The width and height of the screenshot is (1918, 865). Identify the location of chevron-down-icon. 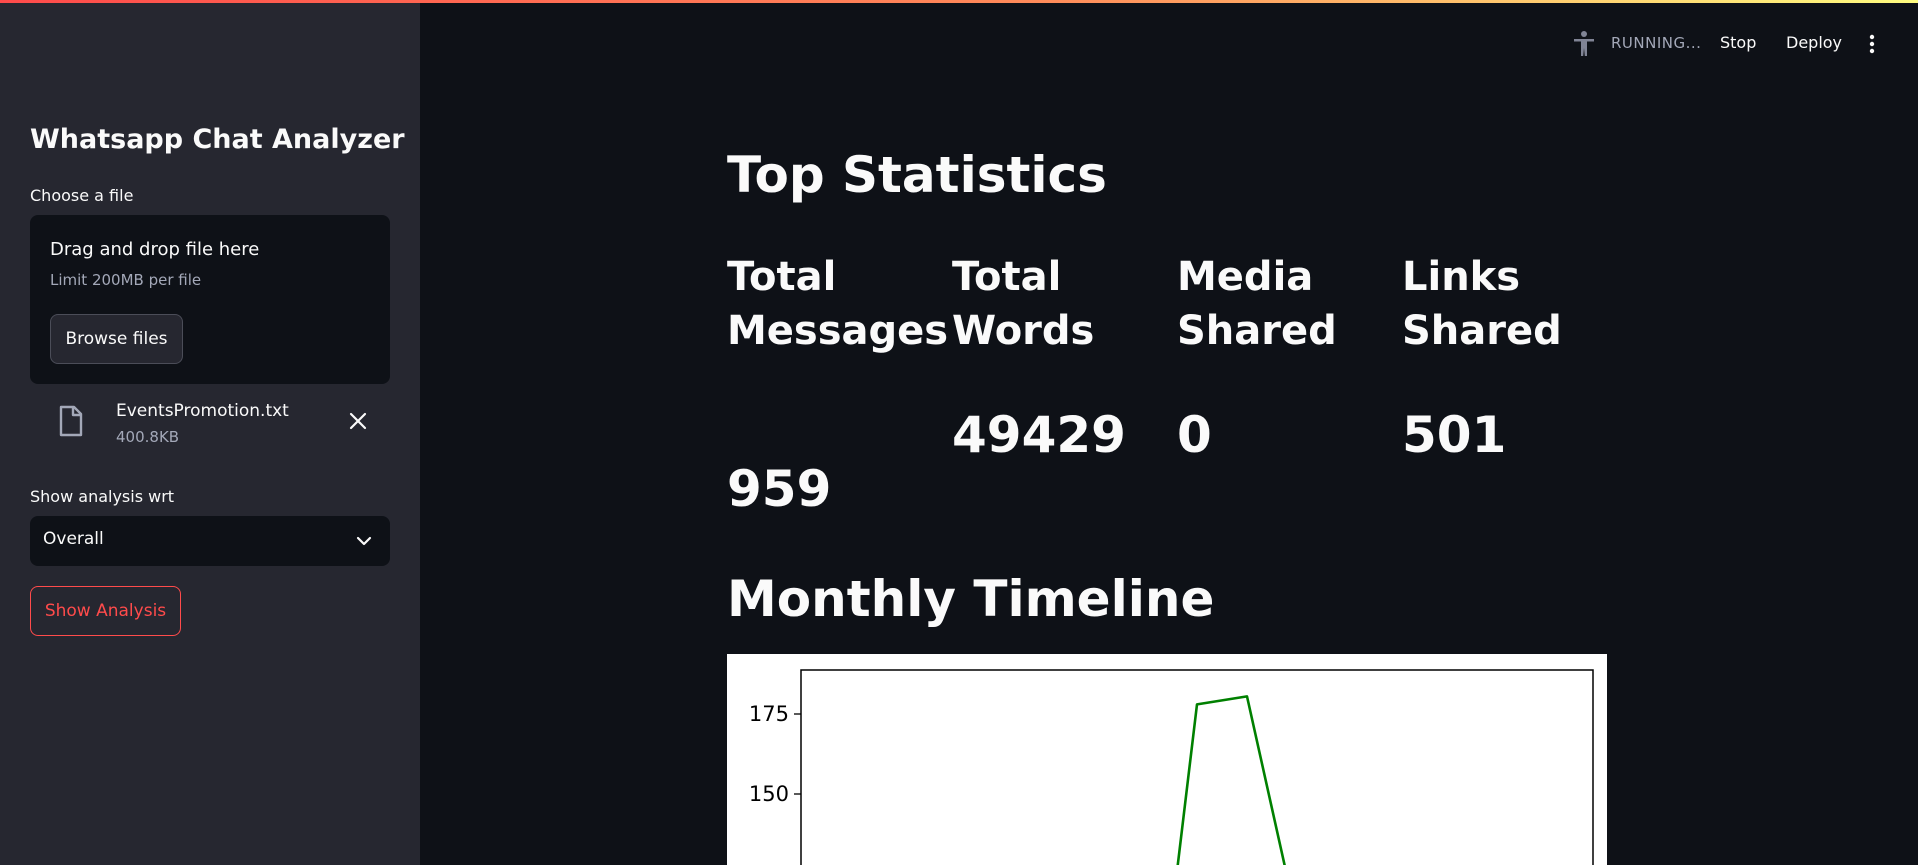
(364, 541).